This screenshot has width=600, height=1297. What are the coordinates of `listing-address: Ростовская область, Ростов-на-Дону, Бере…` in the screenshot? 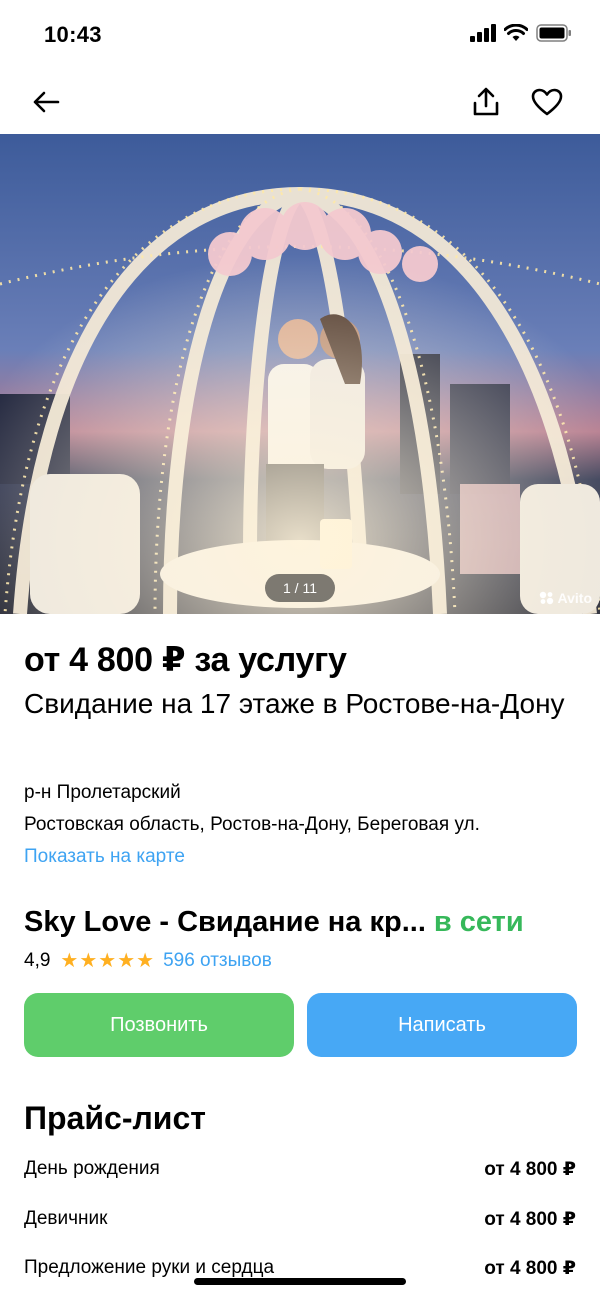 It's located at (252, 824).